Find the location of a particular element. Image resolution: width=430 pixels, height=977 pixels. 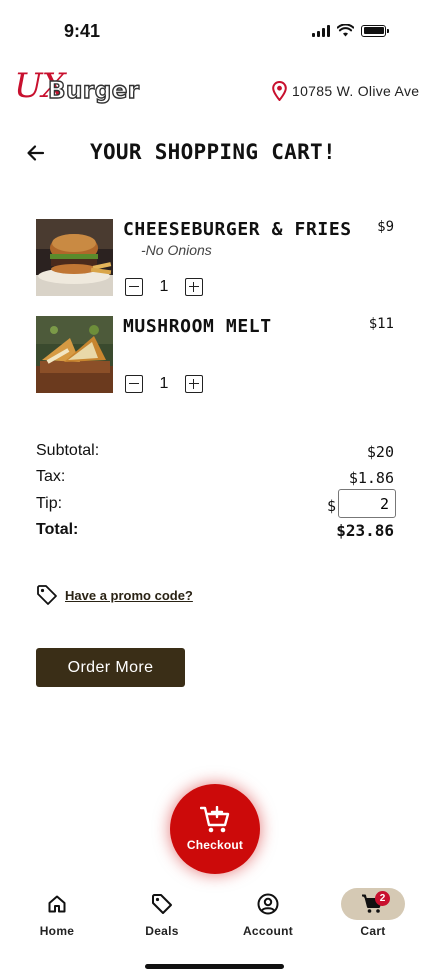

signal-icon is located at coordinates (321, 30).